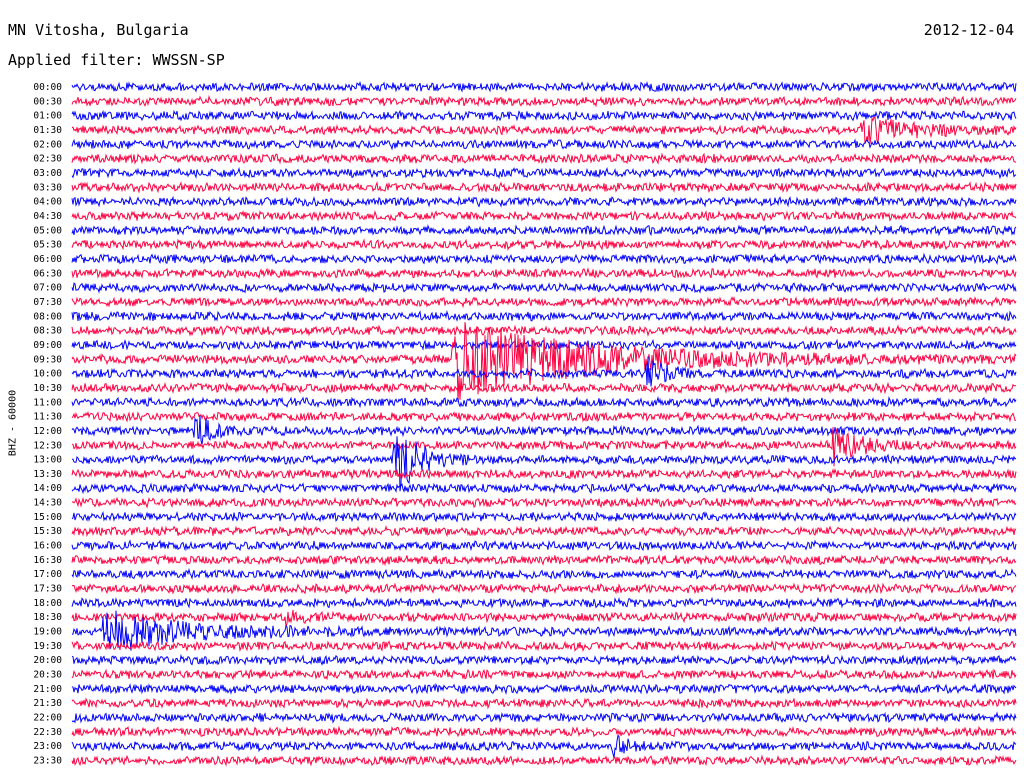 The width and height of the screenshot is (1024, 780). What do you see at coordinates (47, 259) in the screenshot?
I see `row-label-0600: 06:00` at bounding box center [47, 259].